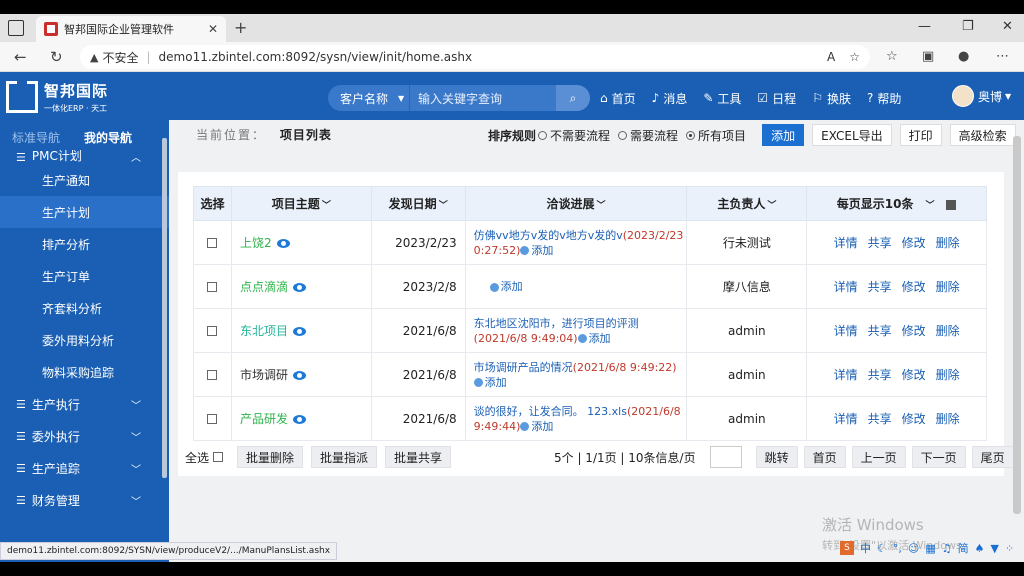 The height and width of the screenshot is (576, 1024). What do you see at coordinates (747, 203) in the screenshot?
I see `col-owner: 主负责人 ﹀` at bounding box center [747, 203].